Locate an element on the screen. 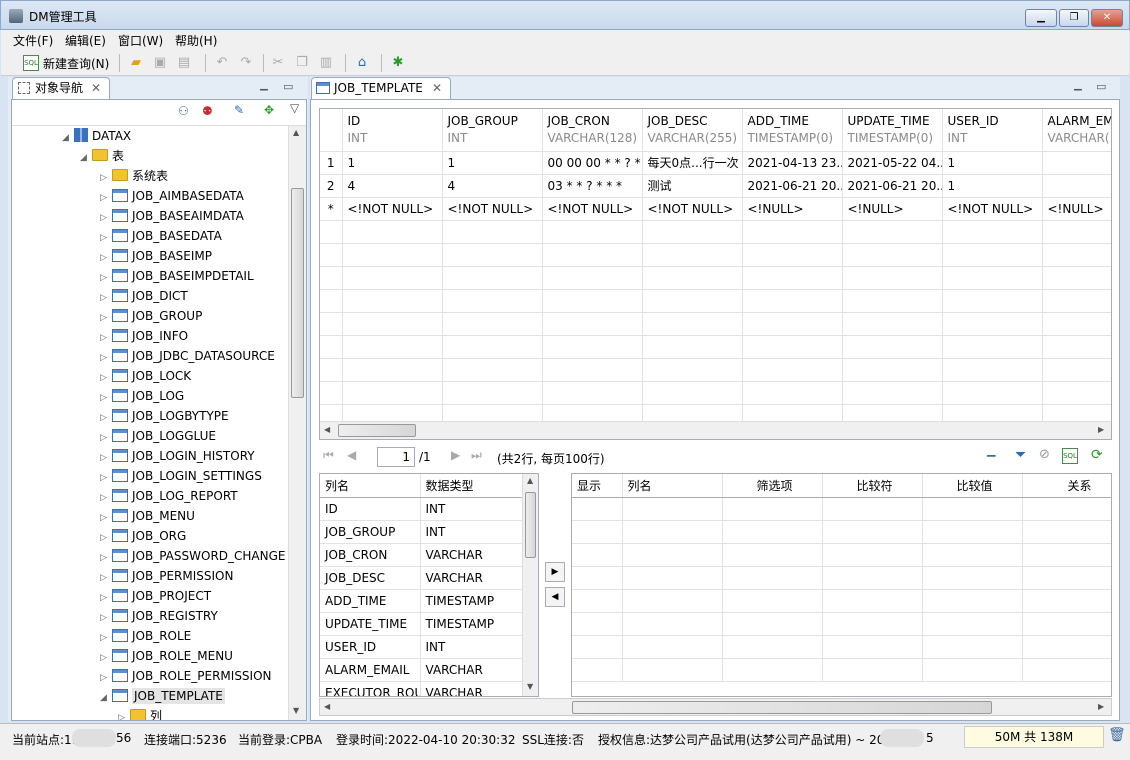 The height and width of the screenshot is (760, 1130). column-list-scrollbar: ▲ ▼ is located at coordinates (530, 585).